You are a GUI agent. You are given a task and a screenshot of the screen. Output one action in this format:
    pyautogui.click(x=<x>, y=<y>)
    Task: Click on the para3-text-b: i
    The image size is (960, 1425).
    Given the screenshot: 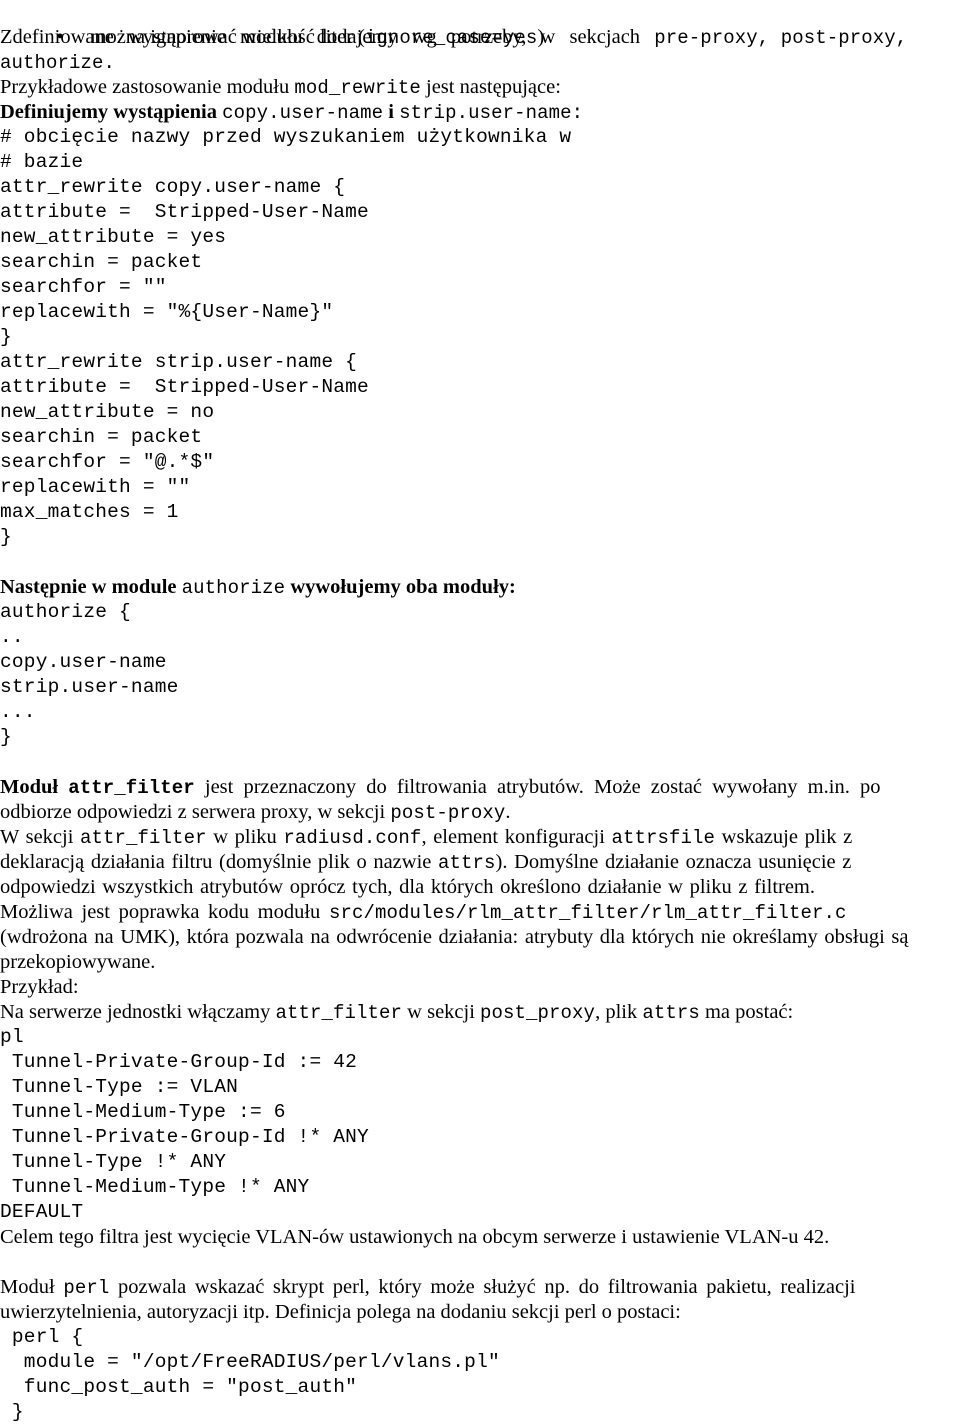 What is the action you would take?
    pyautogui.click(x=391, y=112)
    